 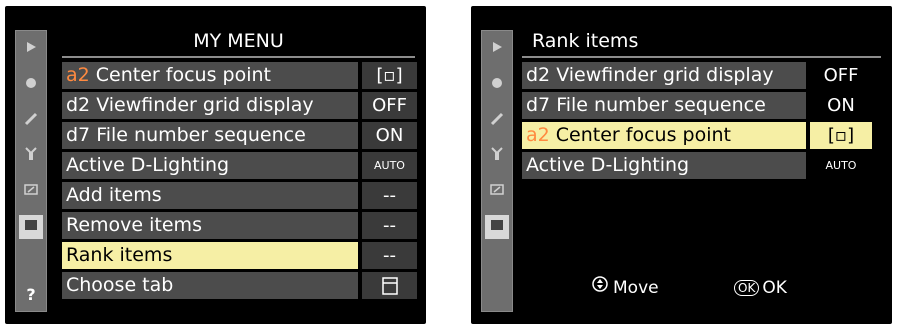 What do you see at coordinates (31, 171) in the screenshot?
I see `menu-tab-strip: ?` at bounding box center [31, 171].